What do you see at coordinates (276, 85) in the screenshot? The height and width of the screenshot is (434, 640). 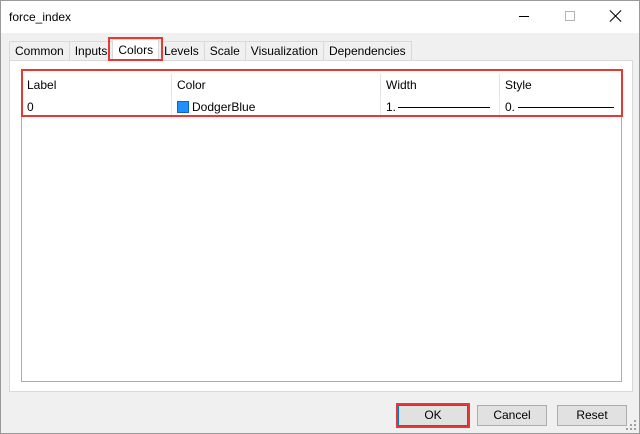 I see `header-color: Color` at bounding box center [276, 85].